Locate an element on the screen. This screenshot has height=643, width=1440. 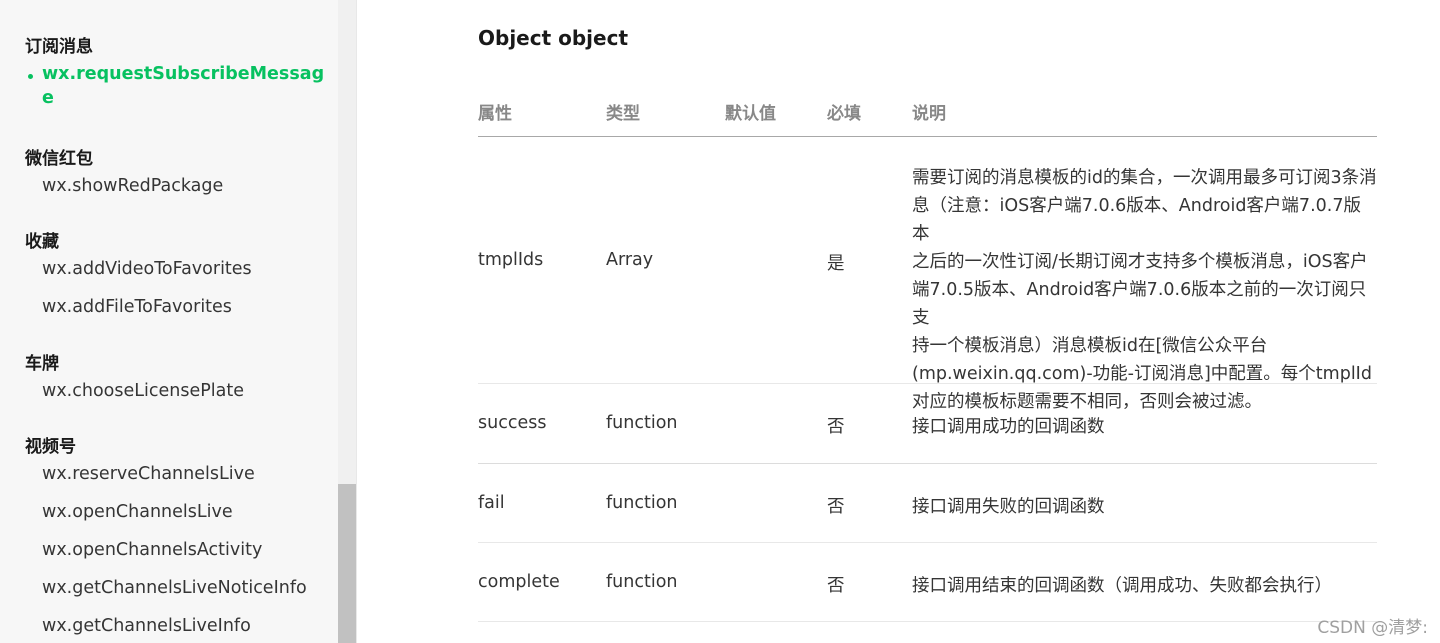
active-bullet-icon is located at coordinates (30, 76).